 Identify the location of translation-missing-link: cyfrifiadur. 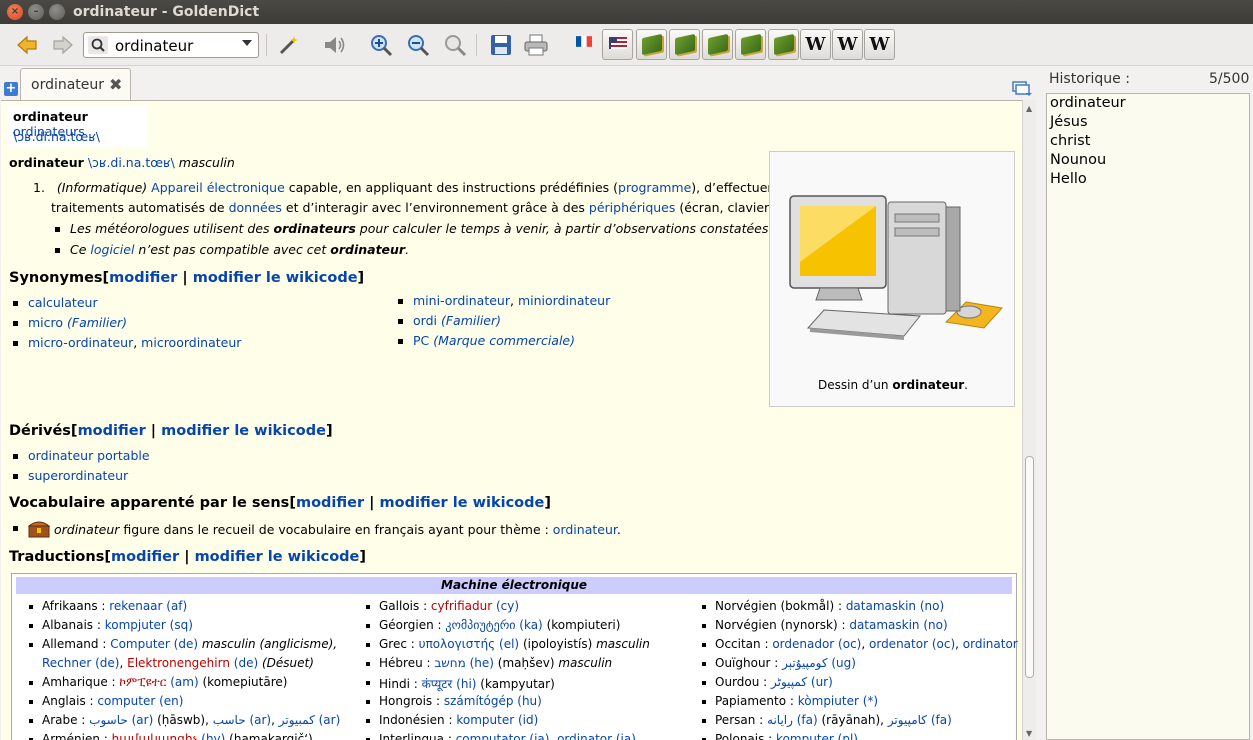
(461, 606).